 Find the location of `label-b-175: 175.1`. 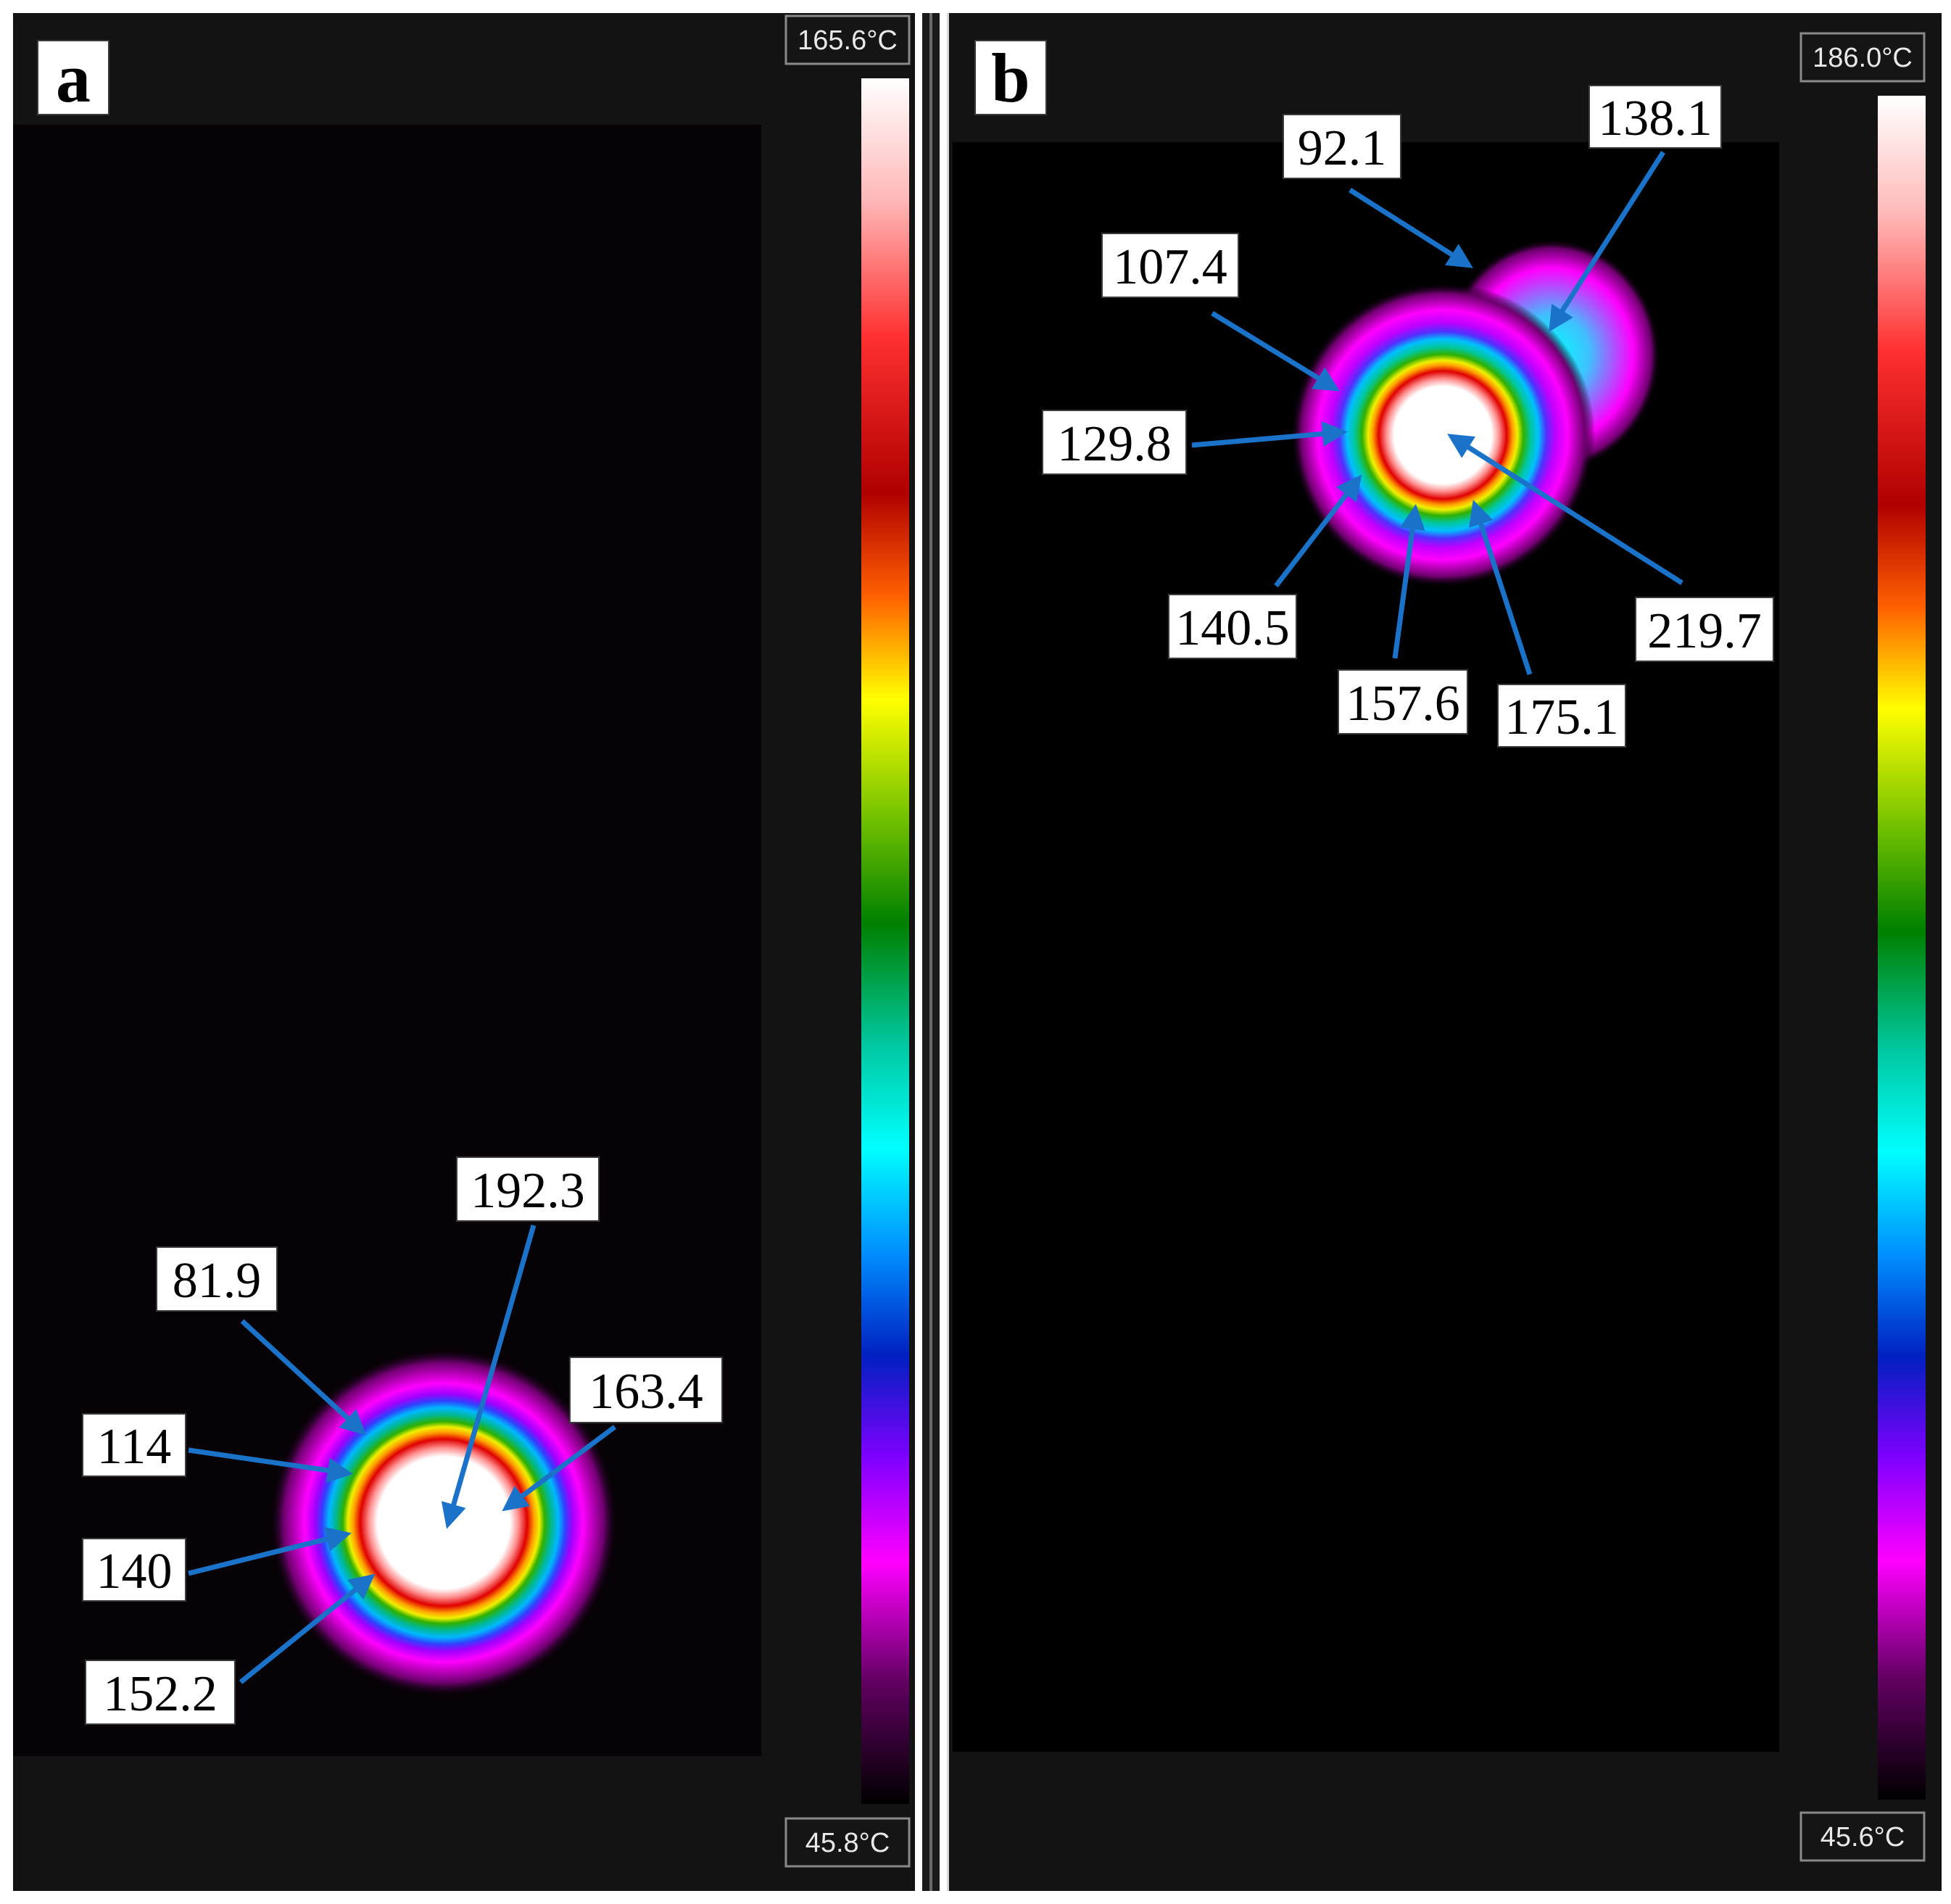

label-b-175: 175.1 is located at coordinates (1561, 716).